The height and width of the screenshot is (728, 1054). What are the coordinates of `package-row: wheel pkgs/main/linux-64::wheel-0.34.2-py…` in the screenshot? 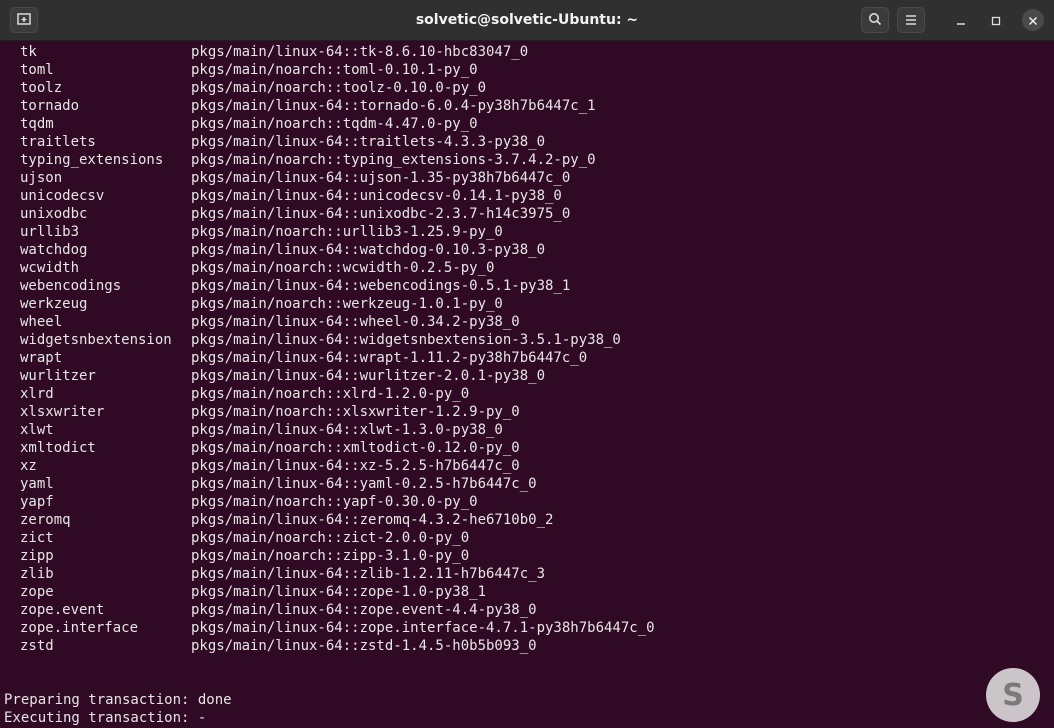 It's located at (380, 322).